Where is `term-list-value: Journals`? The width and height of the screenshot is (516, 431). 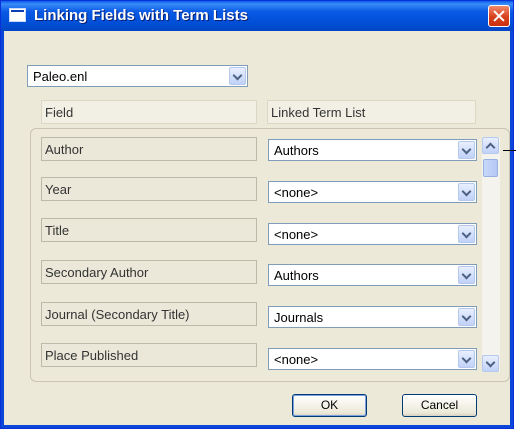
term-list-value: Journals is located at coordinates (299, 317).